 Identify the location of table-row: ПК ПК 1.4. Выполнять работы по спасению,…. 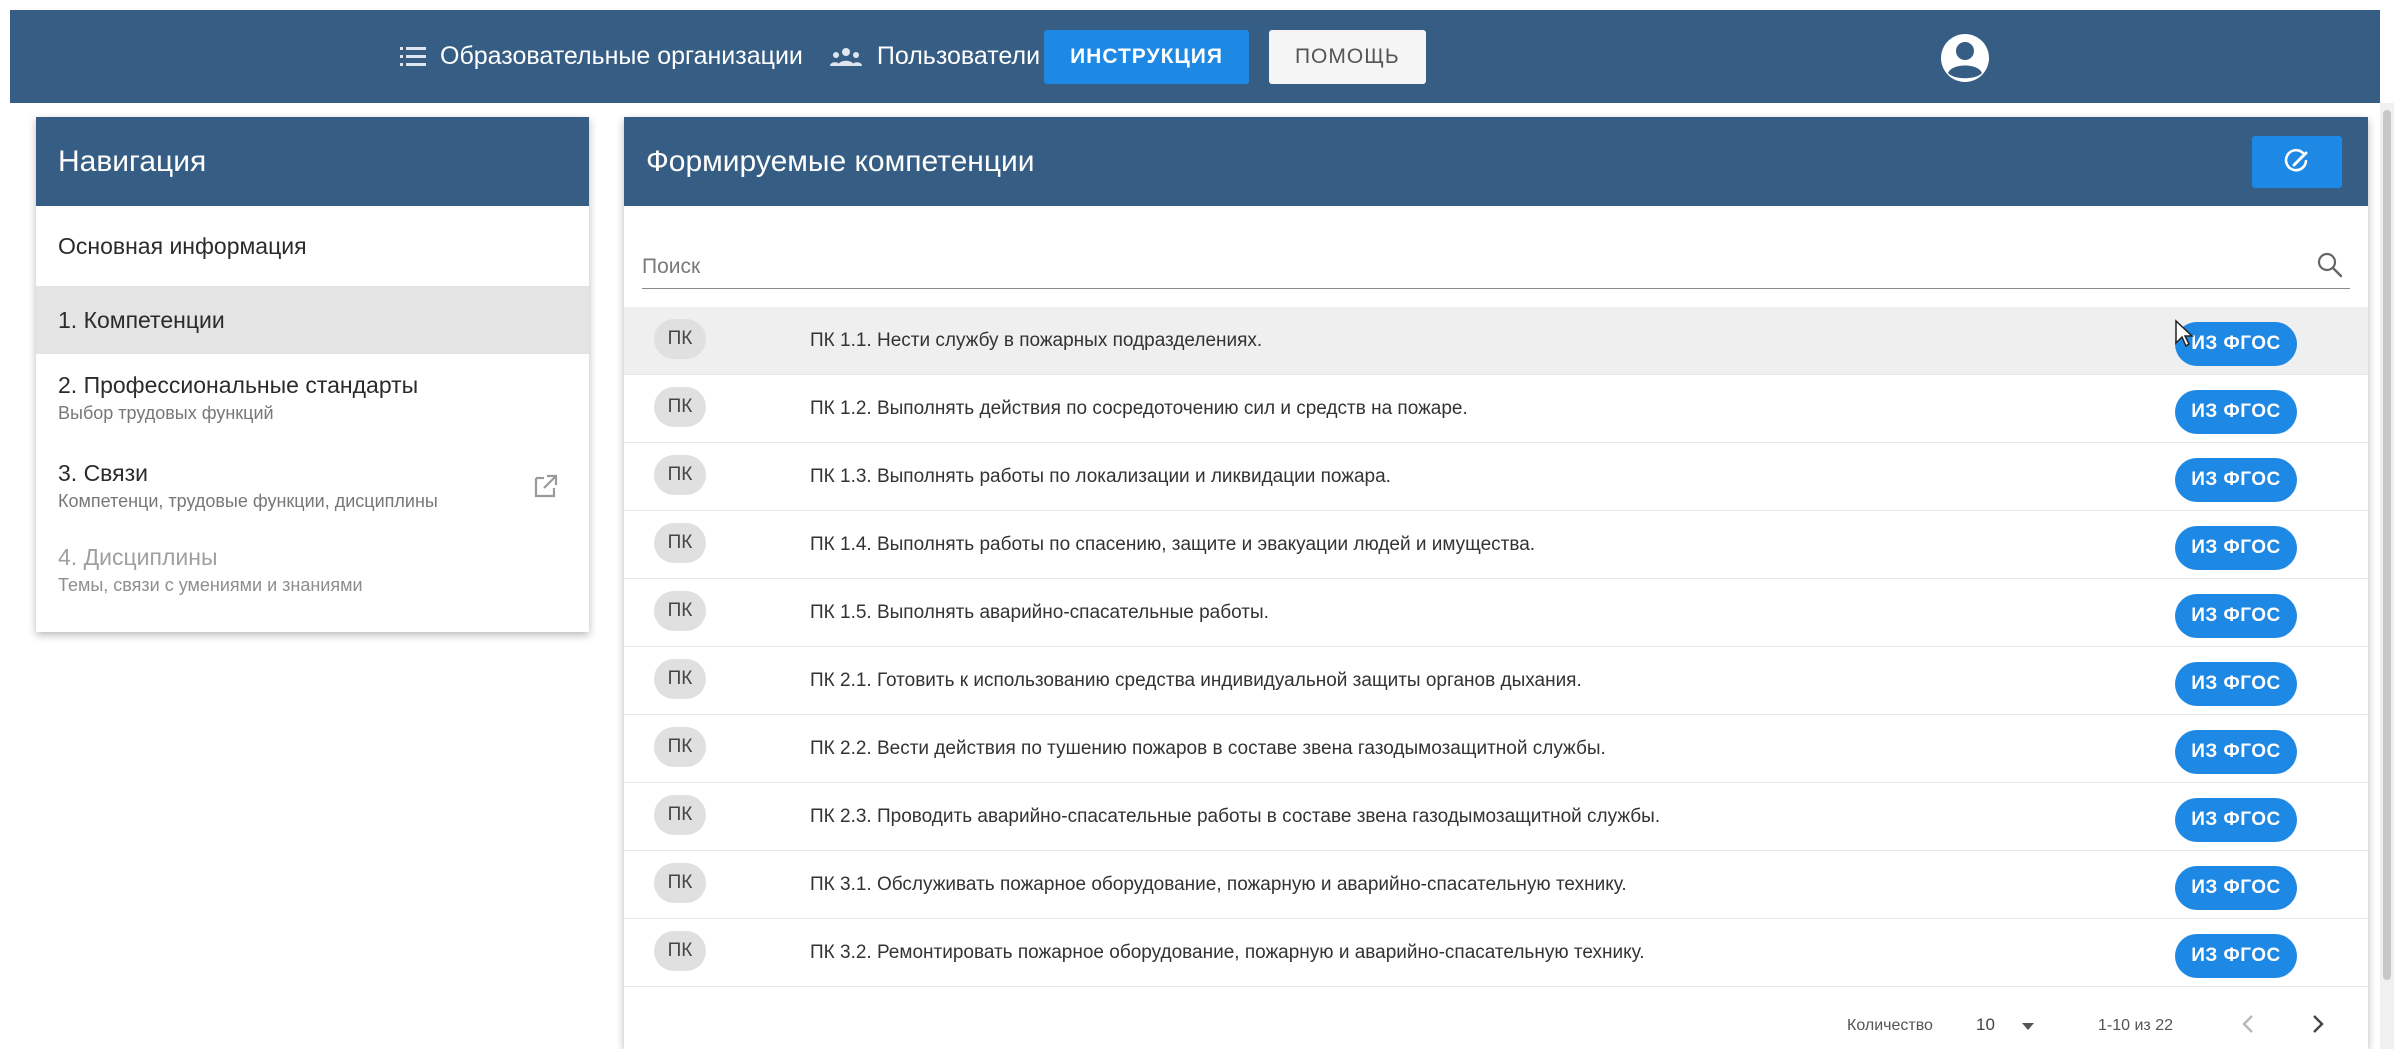
(1496, 545).